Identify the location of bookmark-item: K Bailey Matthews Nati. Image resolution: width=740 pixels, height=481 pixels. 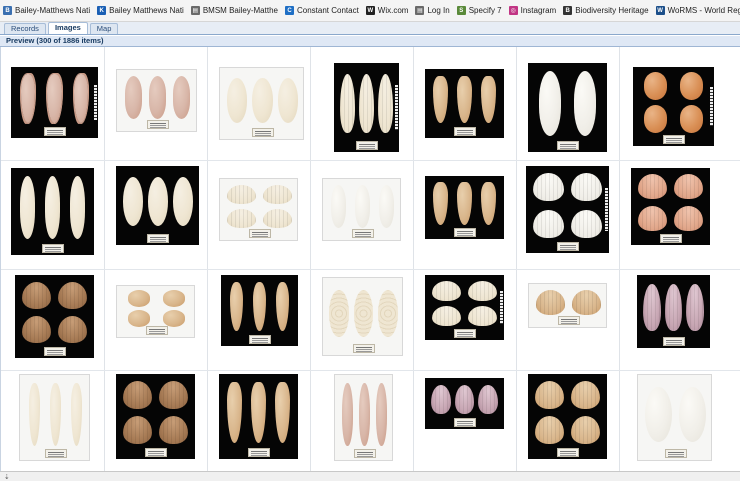
(140, 10).